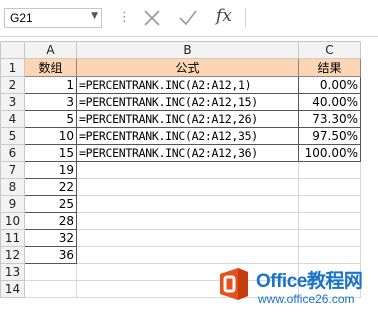 The width and height of the screenshot is (378, 312). What do you see at coordinates (12, 272) in the screenshot?
I see `row-header: 13` at bounding box center [12, 272].